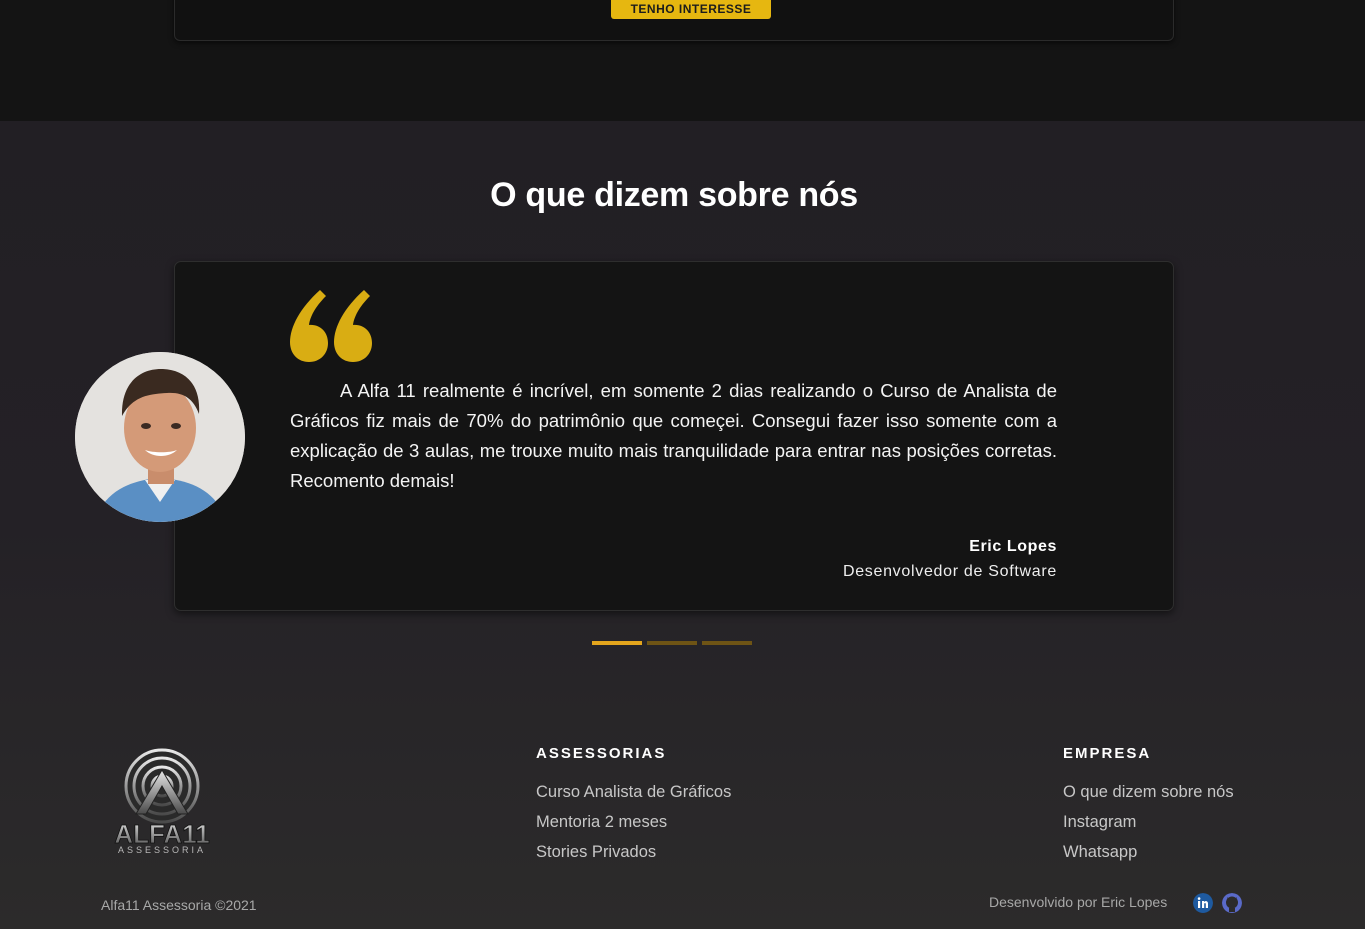 The height and width of the screenshot is (929, 1365). I want to click on interest-button: TENHO INTERESSE, so click(691, 9).